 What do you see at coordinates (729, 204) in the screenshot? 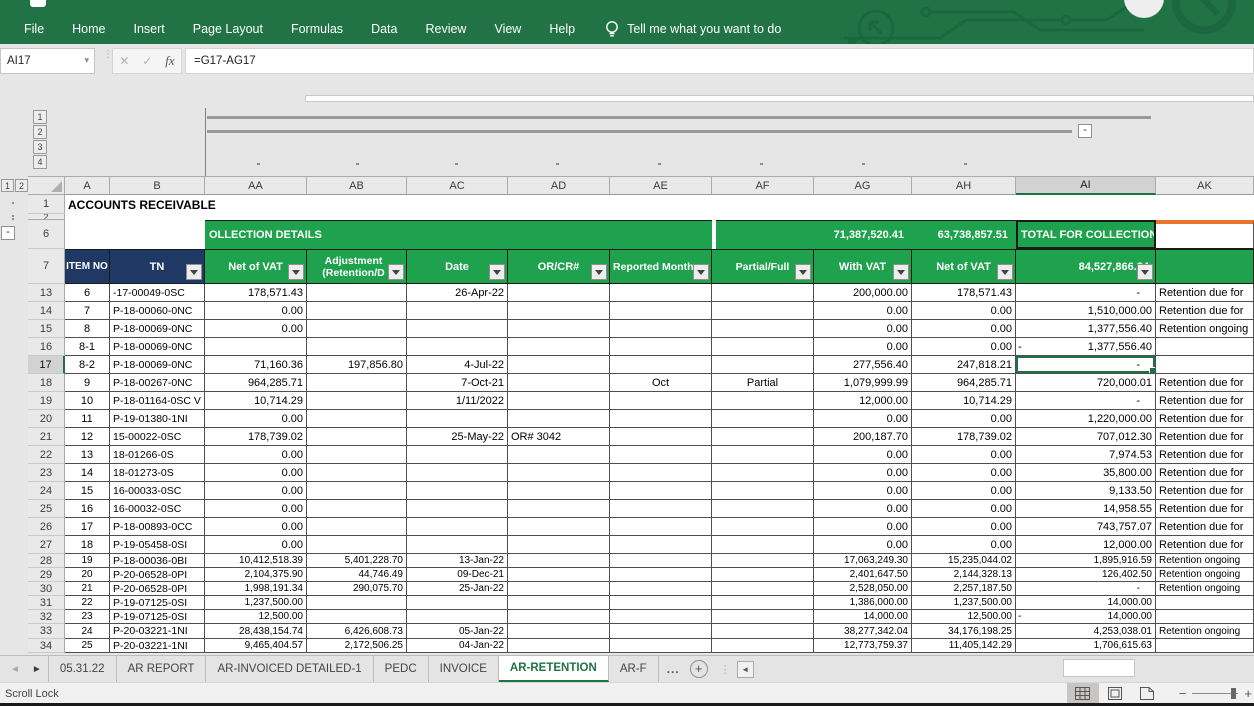
I see `cell-blank` at bounding box center [729, 204].